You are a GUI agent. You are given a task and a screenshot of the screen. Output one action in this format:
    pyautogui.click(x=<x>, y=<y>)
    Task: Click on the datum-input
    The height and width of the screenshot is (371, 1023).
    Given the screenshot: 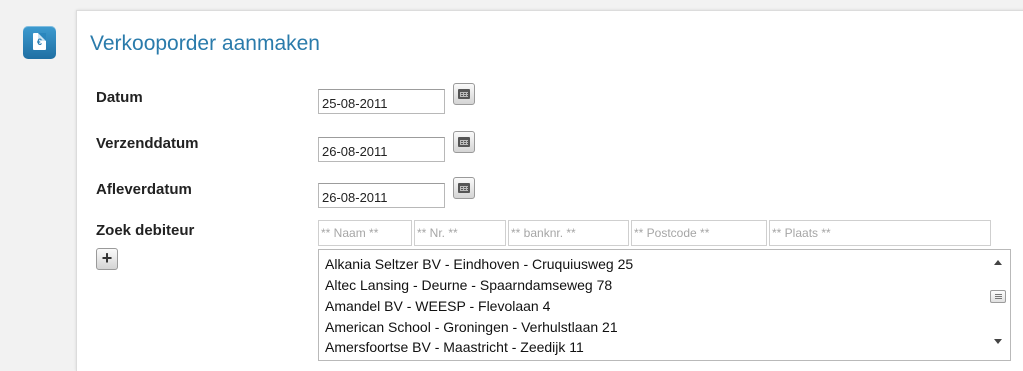 What is the action you would take?
    pyautogui.click(x=381, y=101)
    